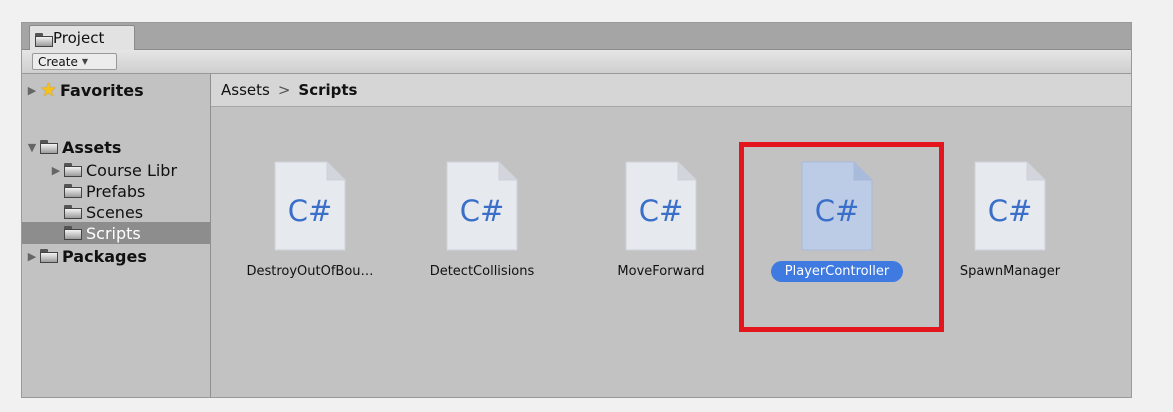 This screenshot has height=412, width=1173. What do you see at coordinates (49, 90) in the screenshot?
I see `star-icon: ★` at bounding box center [49, 90].